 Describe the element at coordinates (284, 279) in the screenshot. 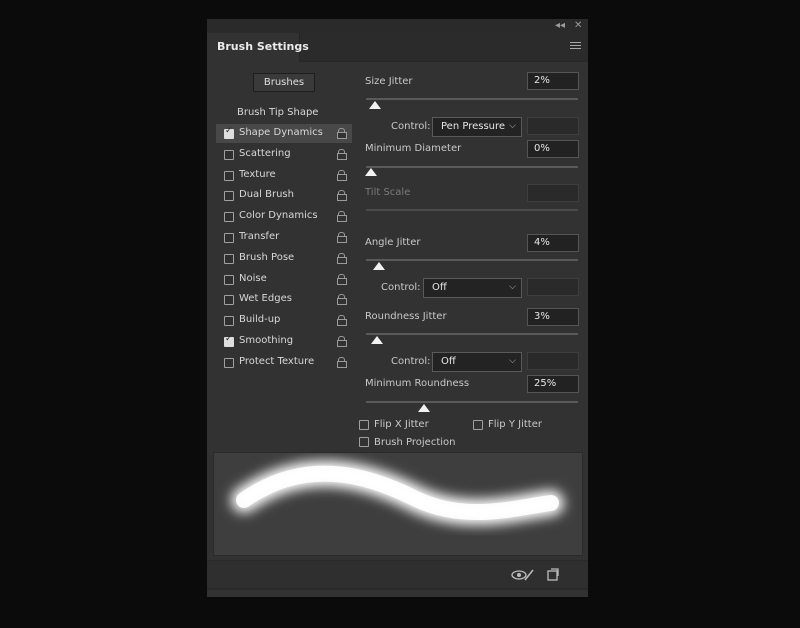

I see `option-item: Noise` at that location.